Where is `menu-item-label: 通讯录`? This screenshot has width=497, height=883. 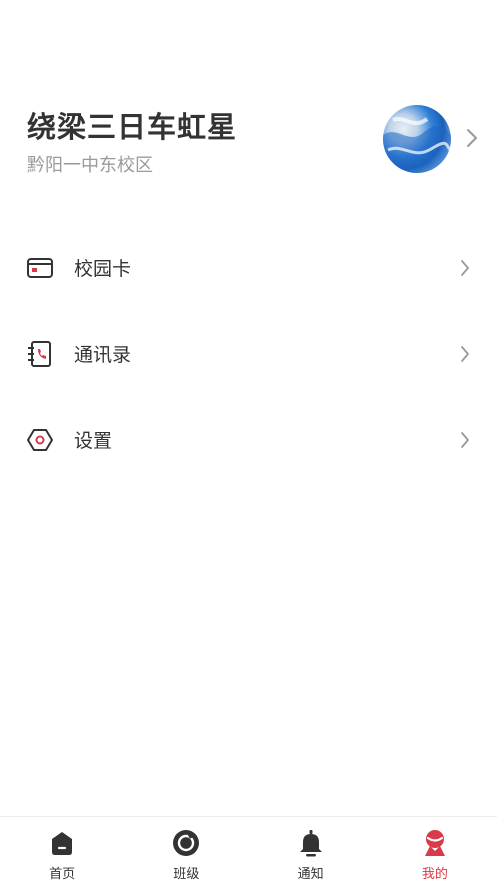
menu-item-label: 通讯录 is located at coordinates (103, 355).